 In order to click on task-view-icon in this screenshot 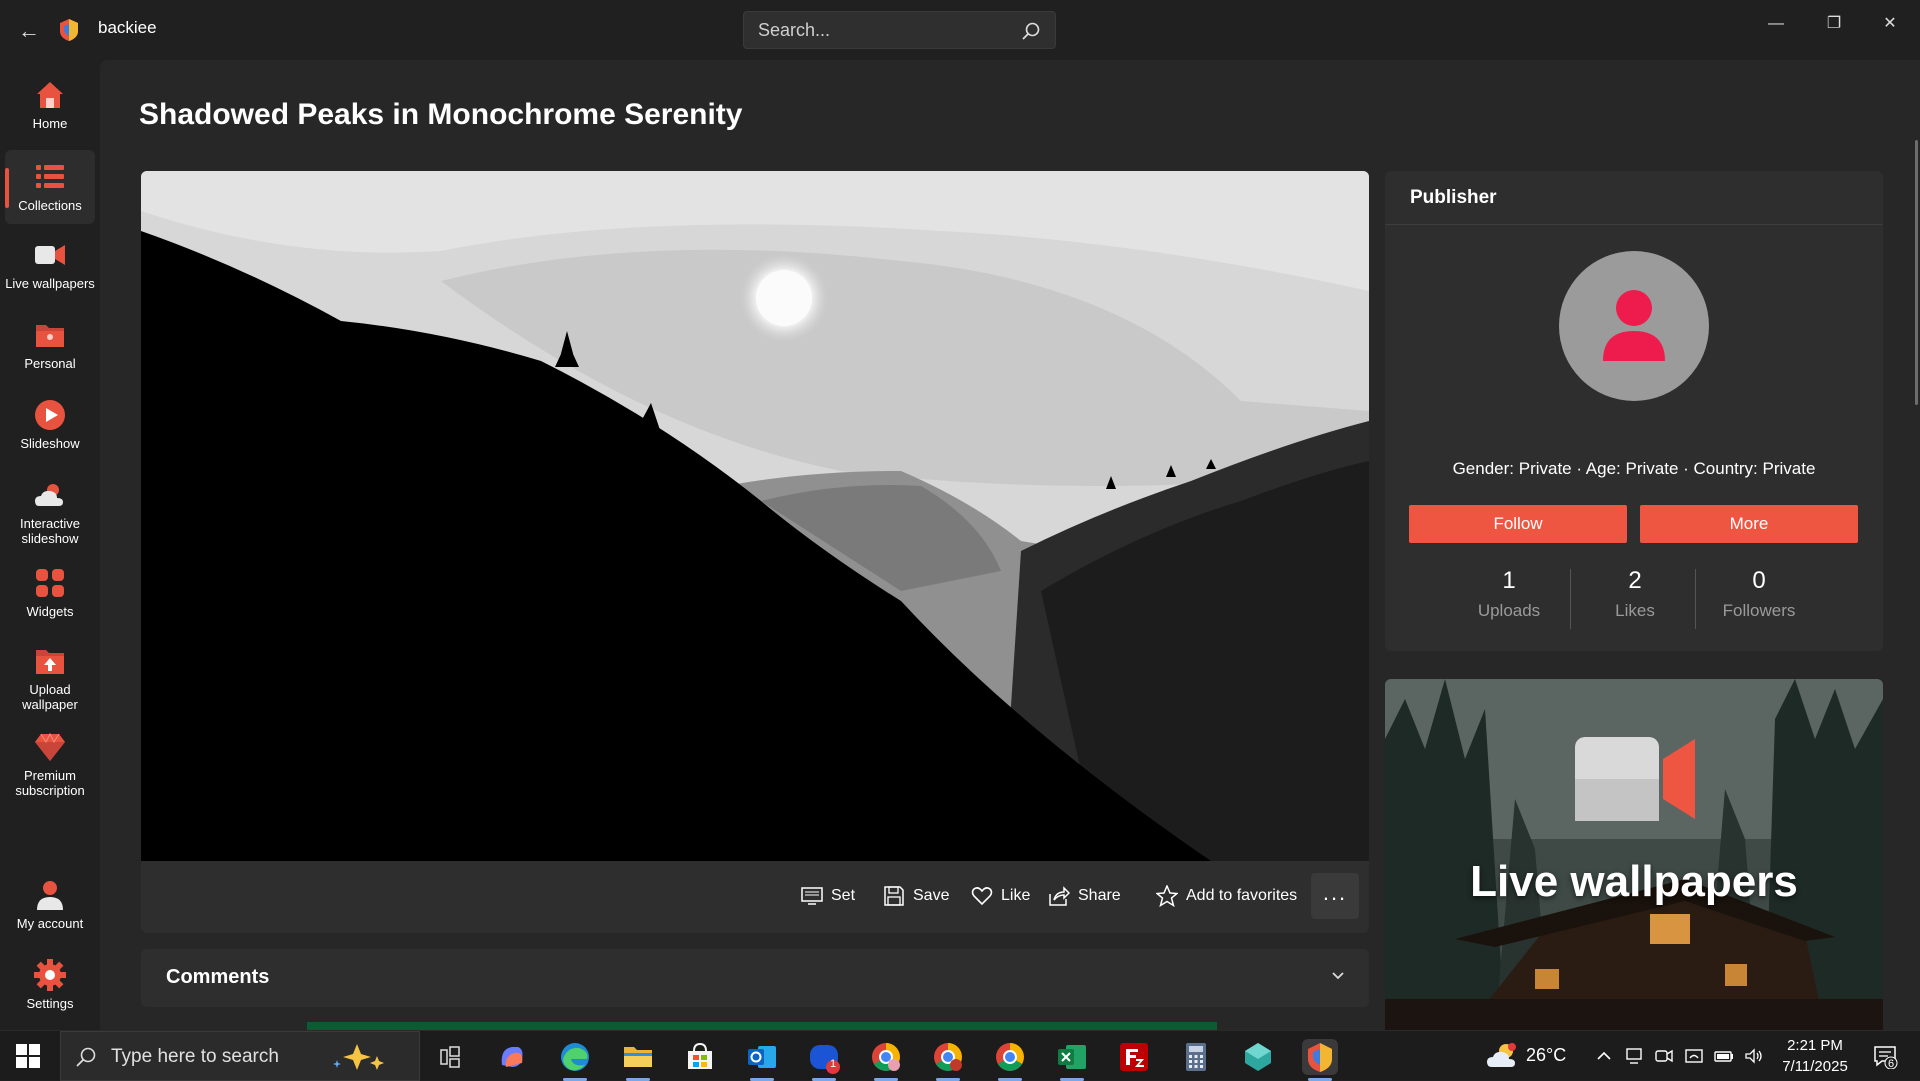, I will do `click(450, 1057)`.